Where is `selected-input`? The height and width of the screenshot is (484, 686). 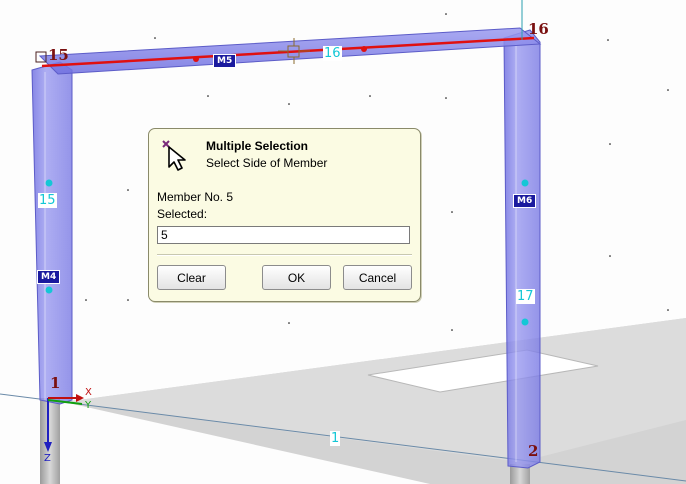
selected-input is located at coordinates (283, 235).